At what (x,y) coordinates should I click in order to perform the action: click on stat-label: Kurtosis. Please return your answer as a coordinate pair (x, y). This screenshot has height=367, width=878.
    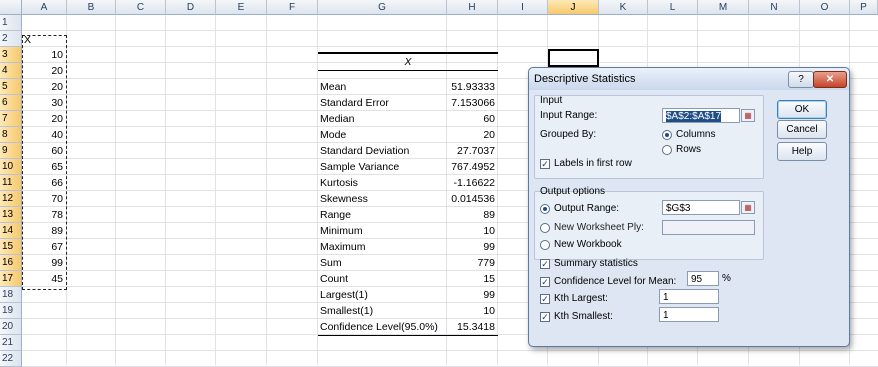
    Looking at the image, I should click on (382, 183).